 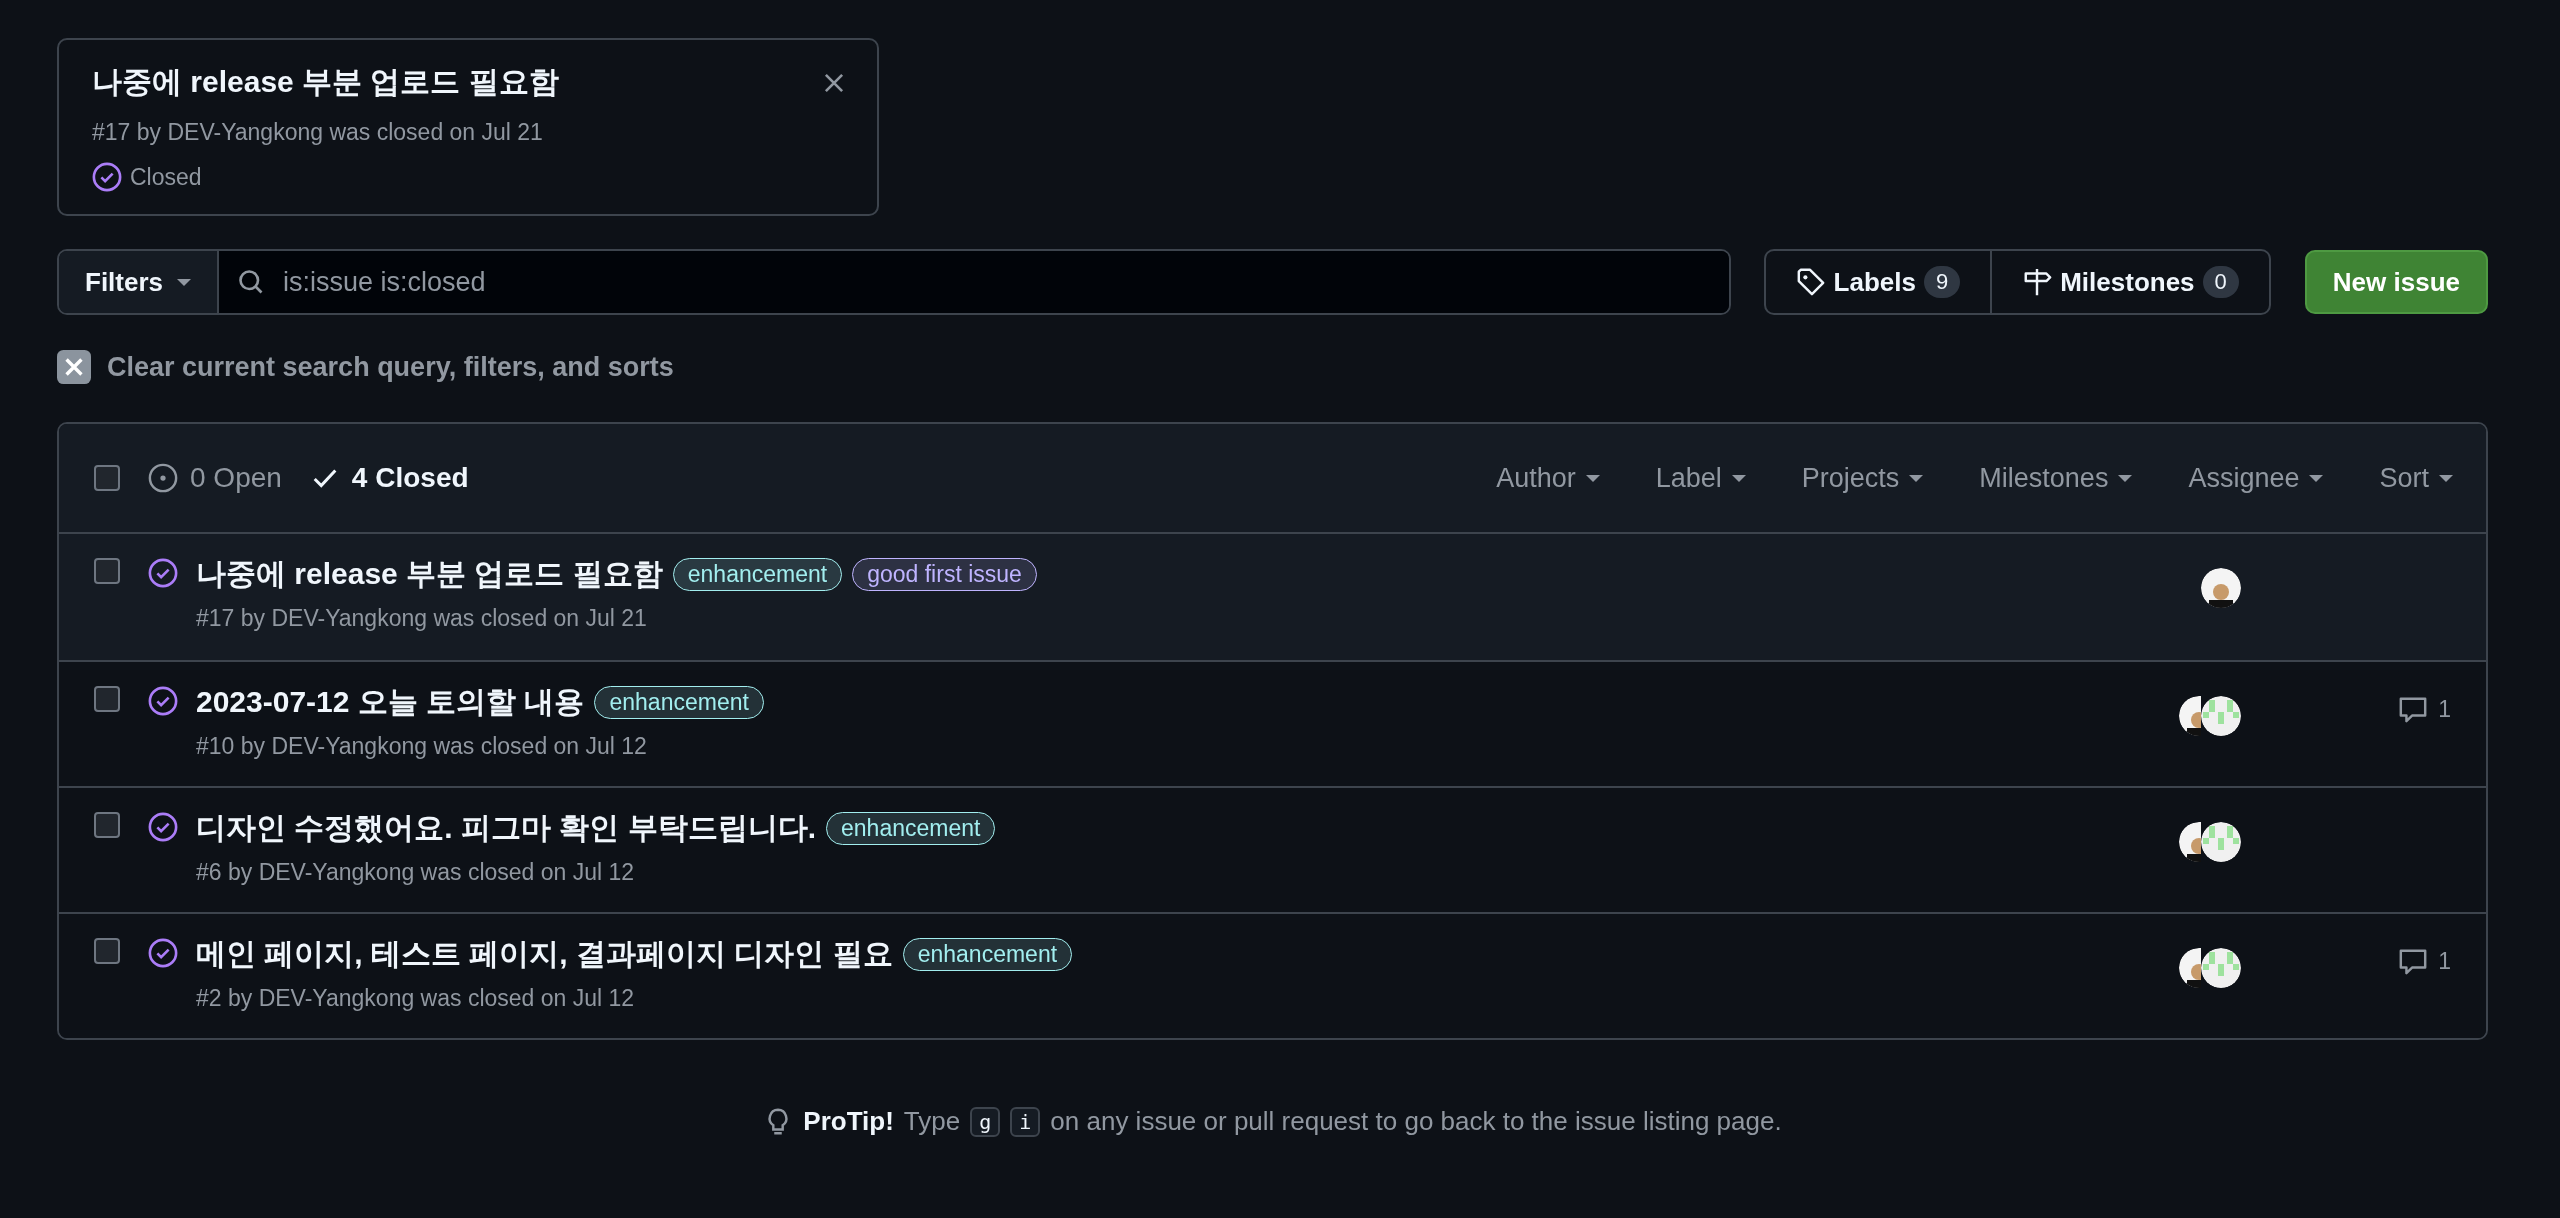 What do you see at coordinates (163, 478) in the screenshot?
I see `open-issue-icon` at bounding box center [163, 478].